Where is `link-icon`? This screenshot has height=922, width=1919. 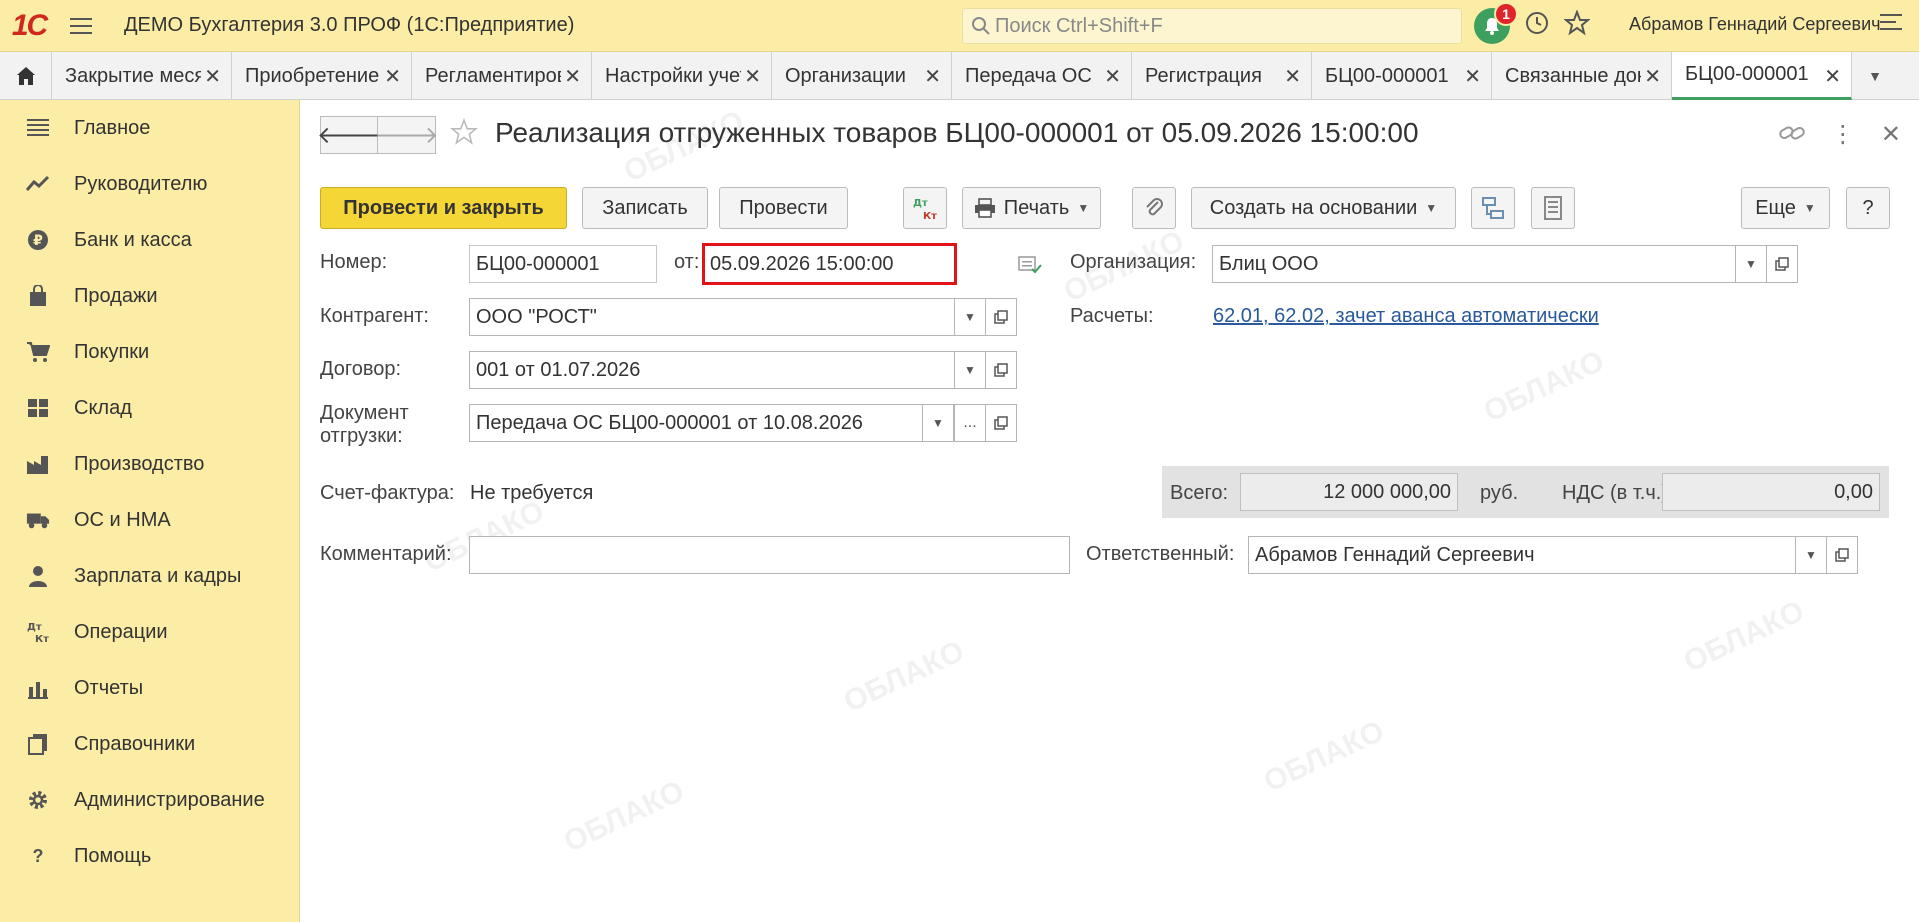
link-icon is located at coordinates (1792, 135).